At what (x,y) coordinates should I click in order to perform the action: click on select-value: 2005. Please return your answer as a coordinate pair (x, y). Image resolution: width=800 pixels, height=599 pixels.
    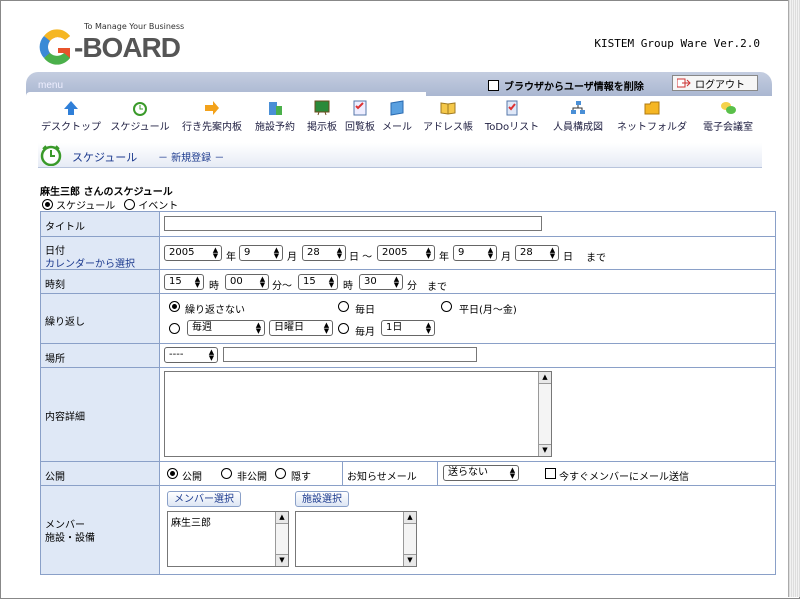
    Looking at the image, I should click on (182, 252).